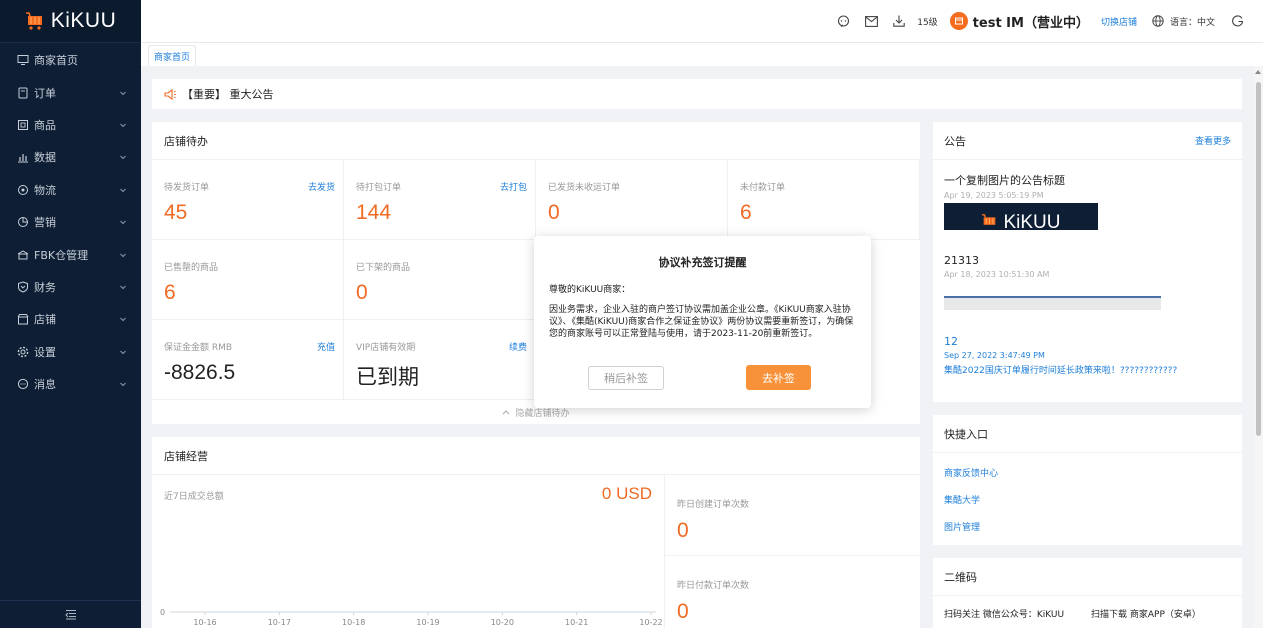 This screenshot has width=1263, height=628. What do you see at coordinates (899, 21) in the screenshot?
I see `download-icon` at bounding box center [899, 21].